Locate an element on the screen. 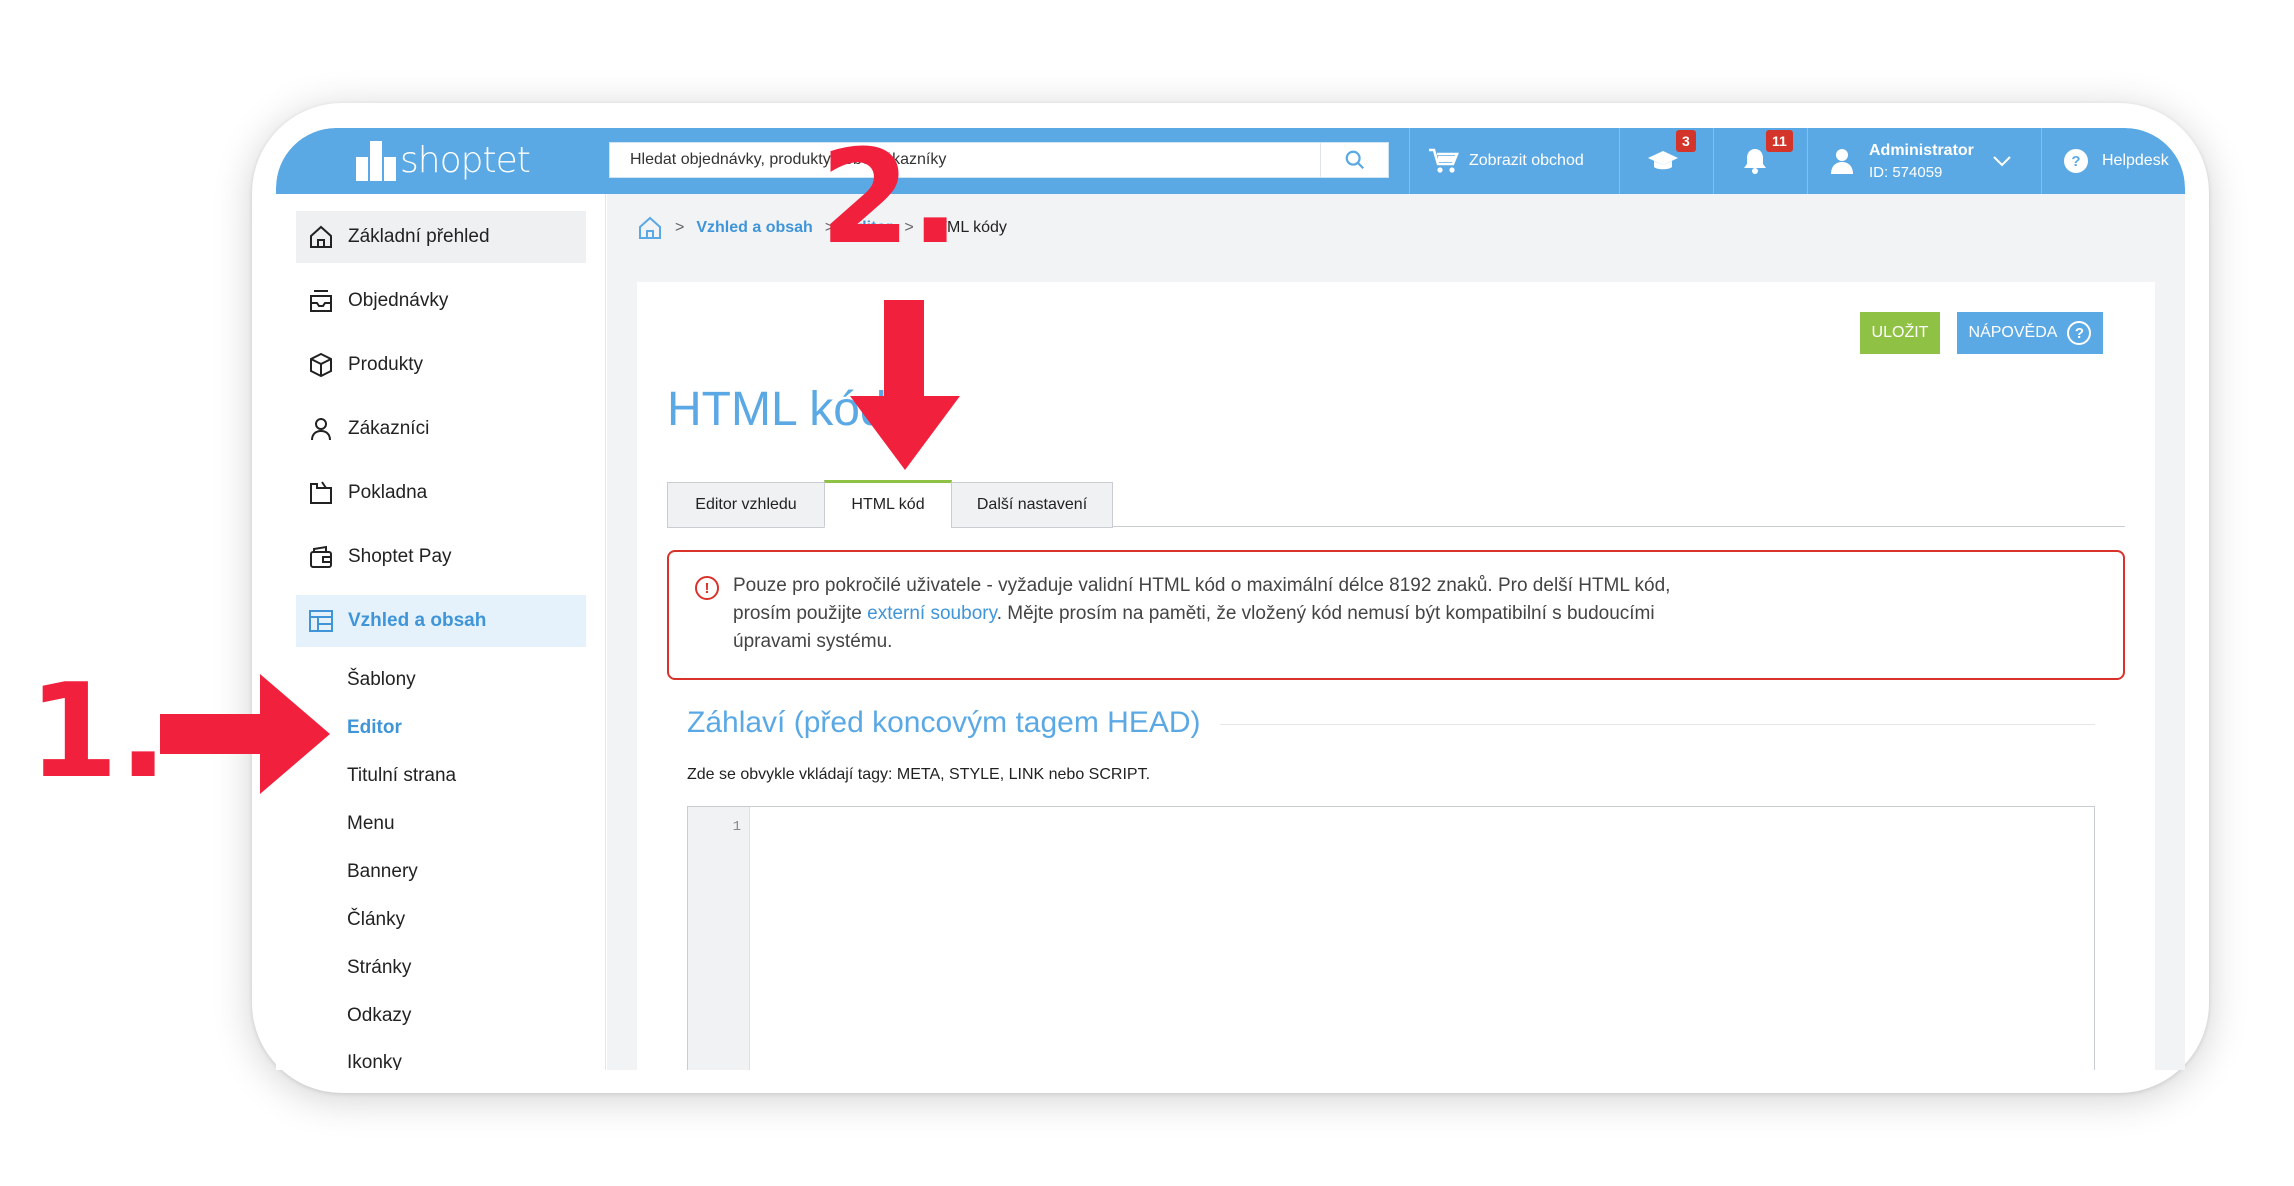 This screenshot has height=1186, width=2294. help-button: NÁPOVĚDA ? is located at coordinates (2030, 333).